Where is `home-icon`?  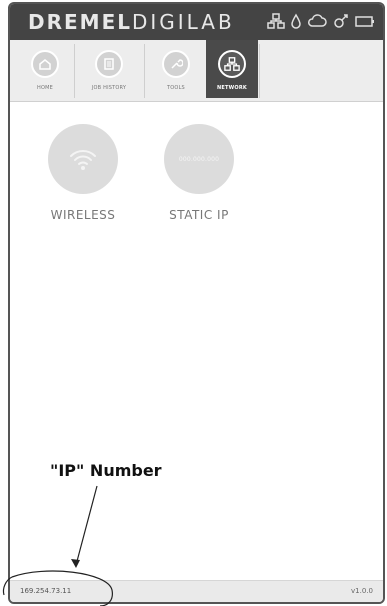
home-icon is located at coordinates (45, 64).